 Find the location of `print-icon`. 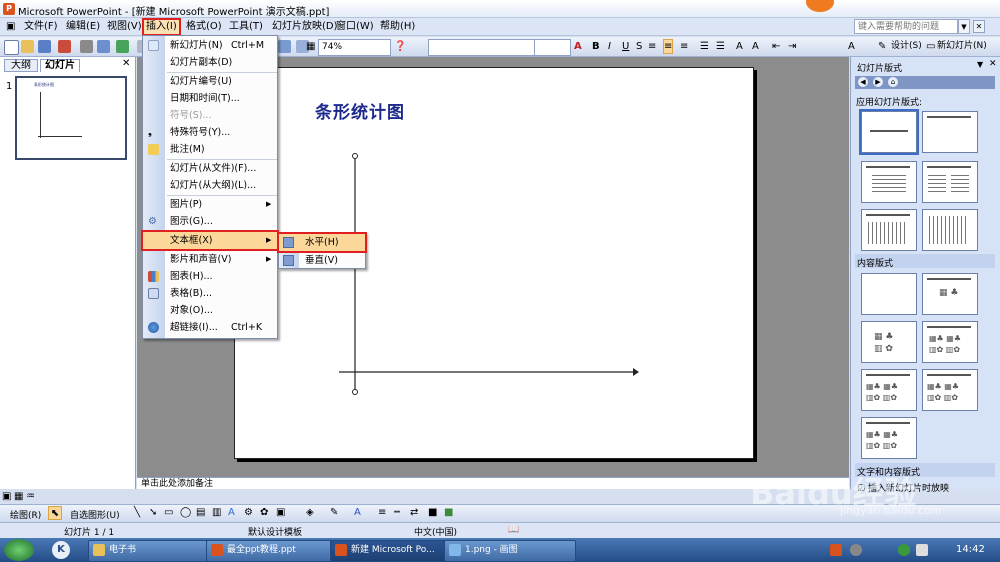

print-icon is located at coordinates (86, 46).